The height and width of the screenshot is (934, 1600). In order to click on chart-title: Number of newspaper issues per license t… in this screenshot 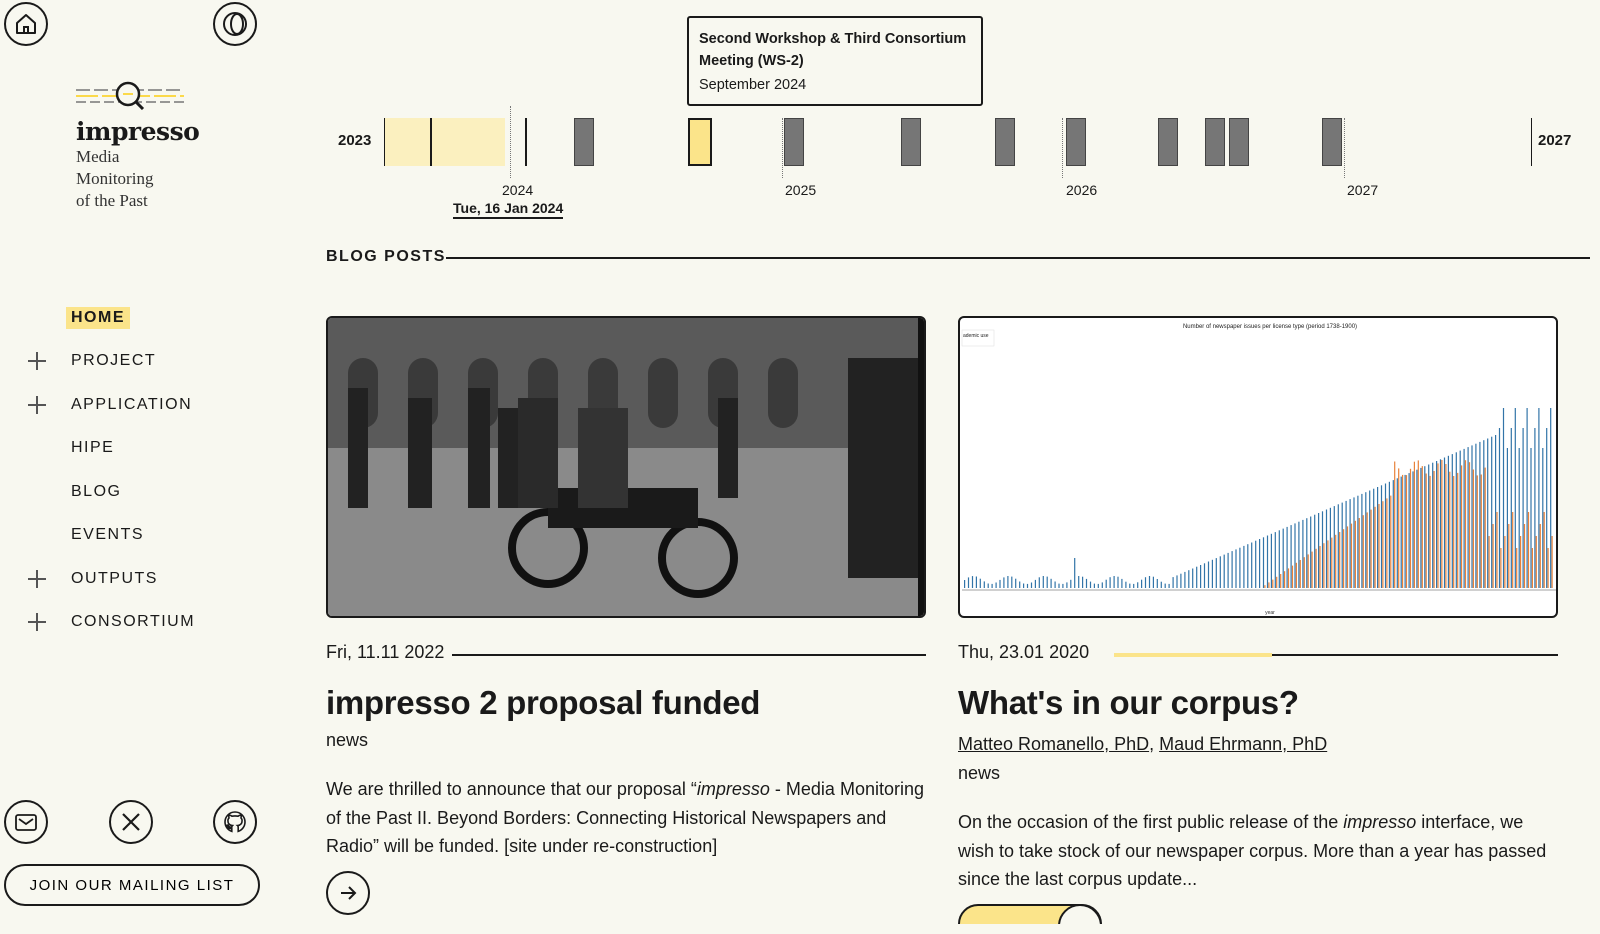, I will do `click(1270, 327)`.